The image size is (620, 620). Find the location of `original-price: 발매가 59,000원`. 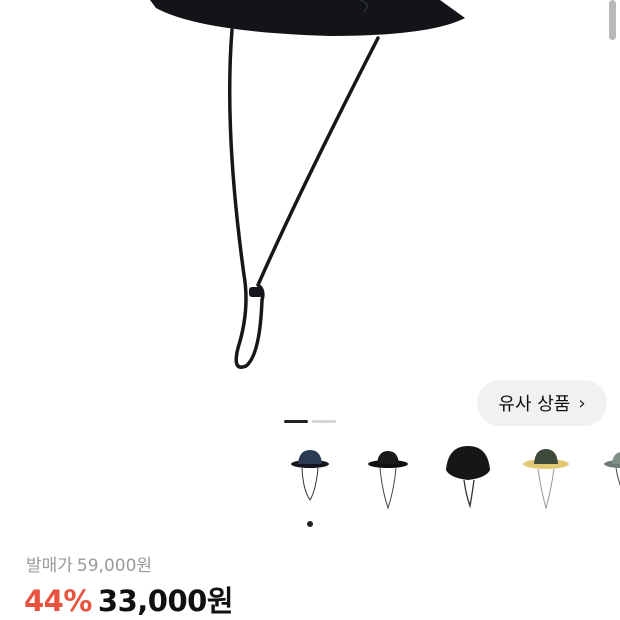

original-price: 발매가 59,000원 is located at coordinates (89, 563).